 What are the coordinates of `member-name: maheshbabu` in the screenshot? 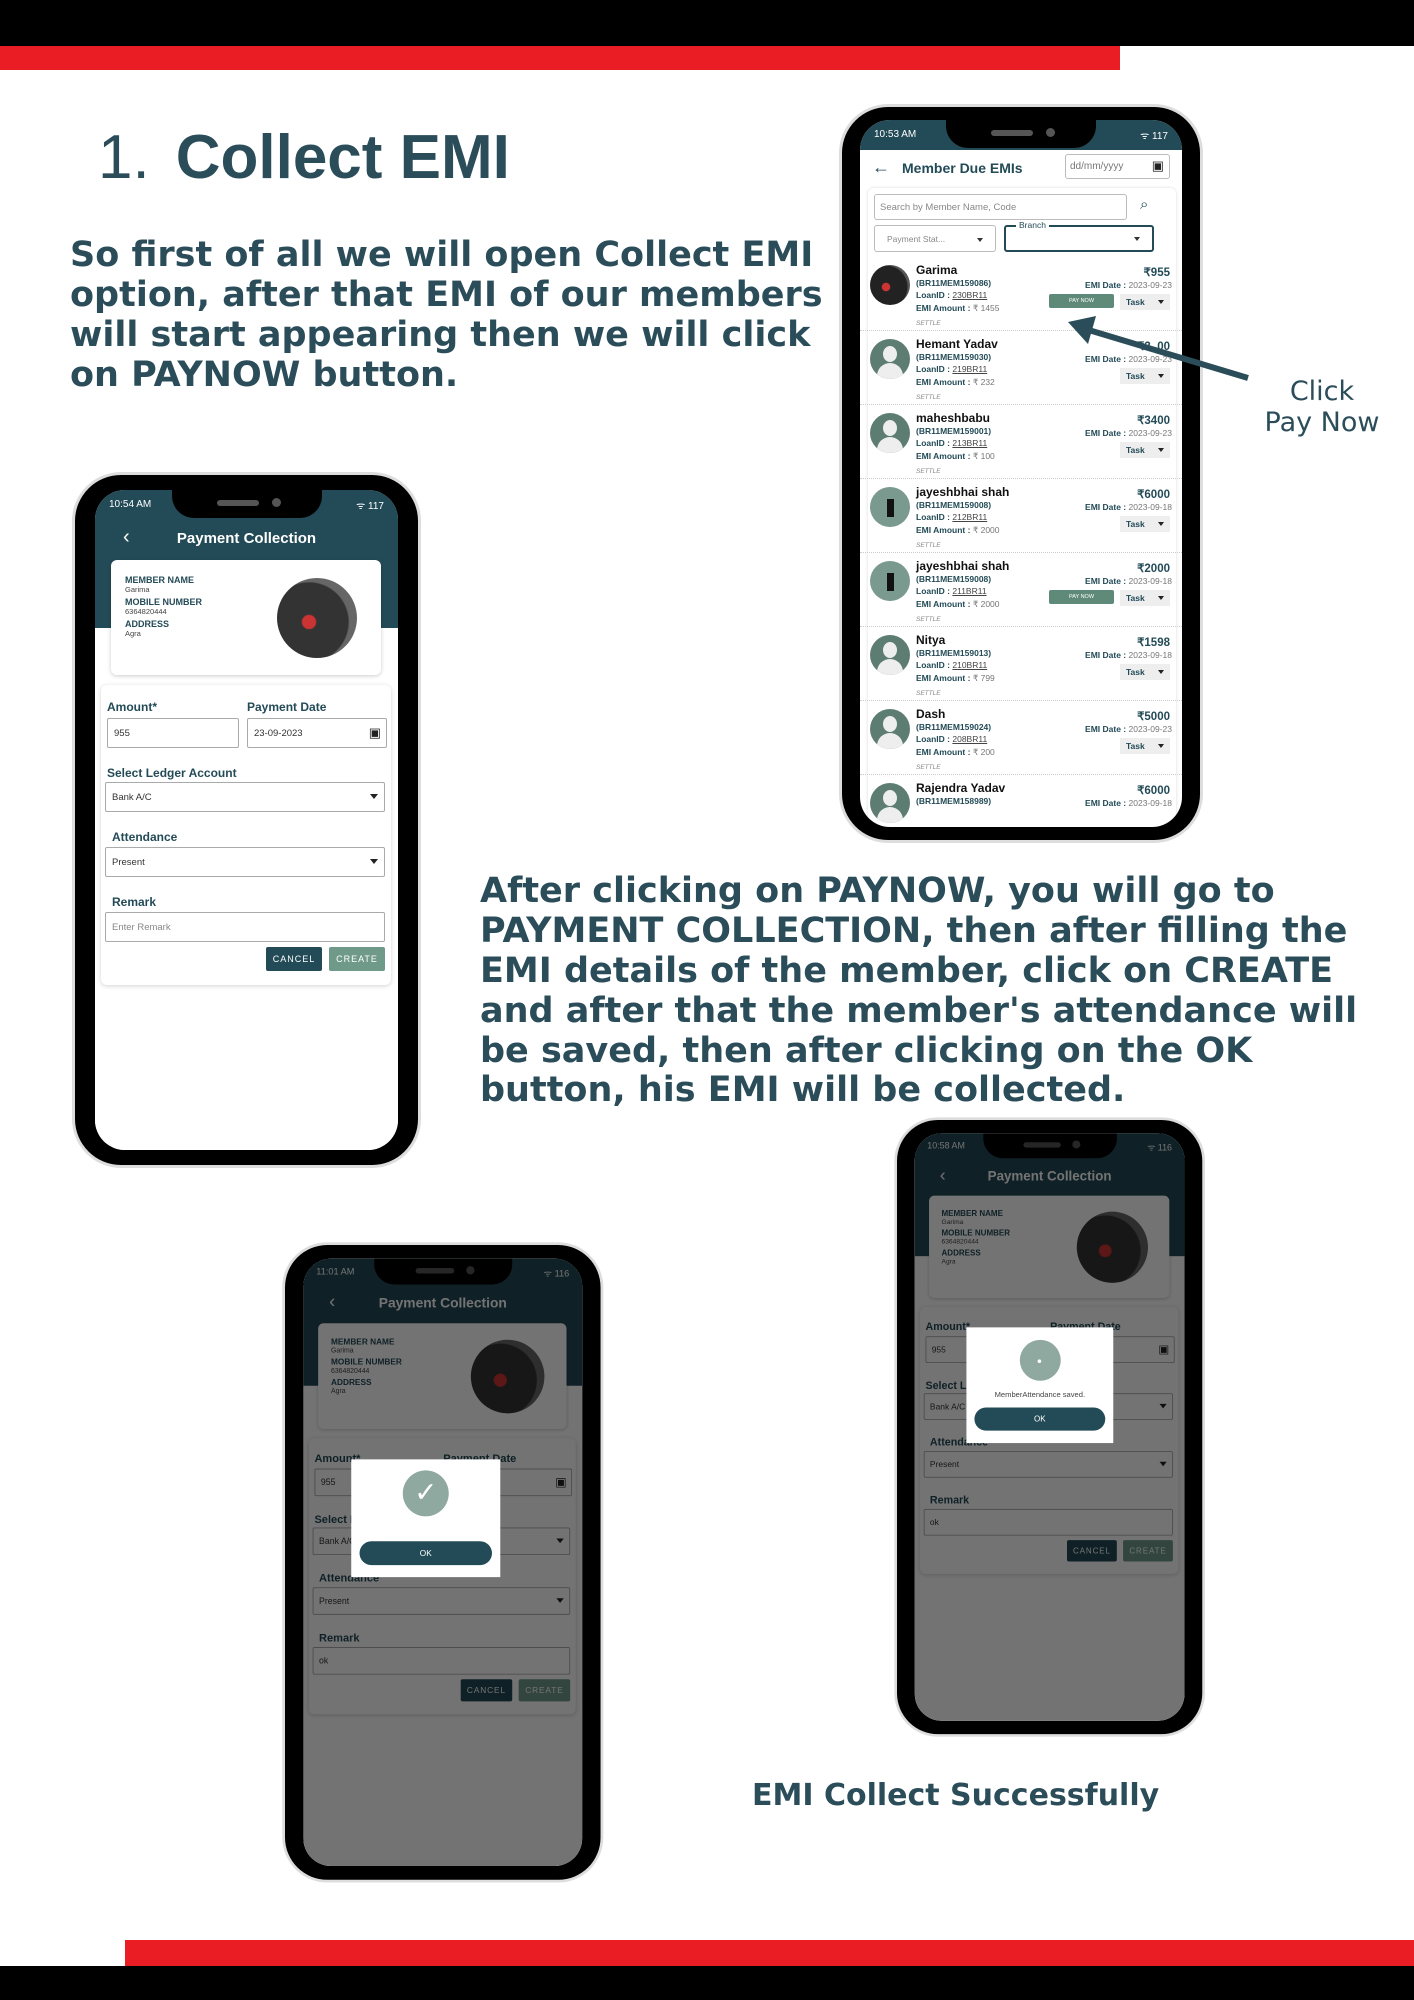 It's located at (953, 418).